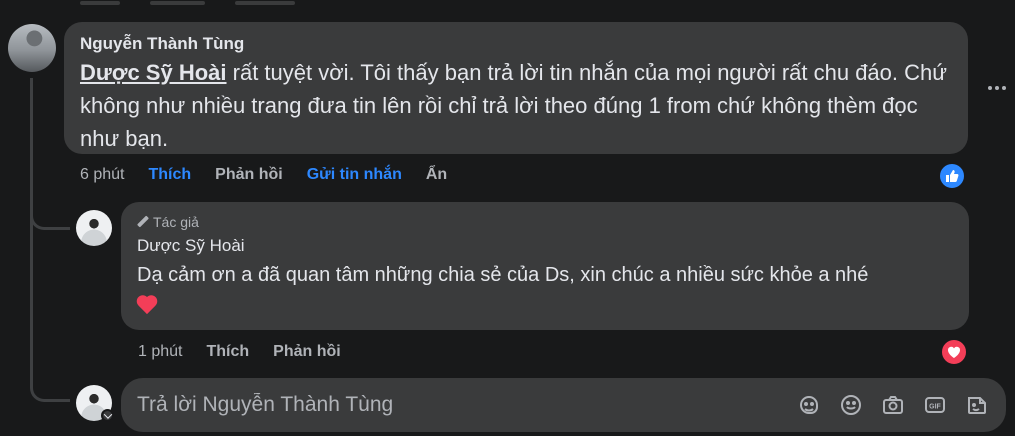 This screenshot has height=436, width=1015. What do you see at coordinates (176, 222) in the screenshot?
I see `author-badge-label: Tác giả` at bounding box center [176, 222].